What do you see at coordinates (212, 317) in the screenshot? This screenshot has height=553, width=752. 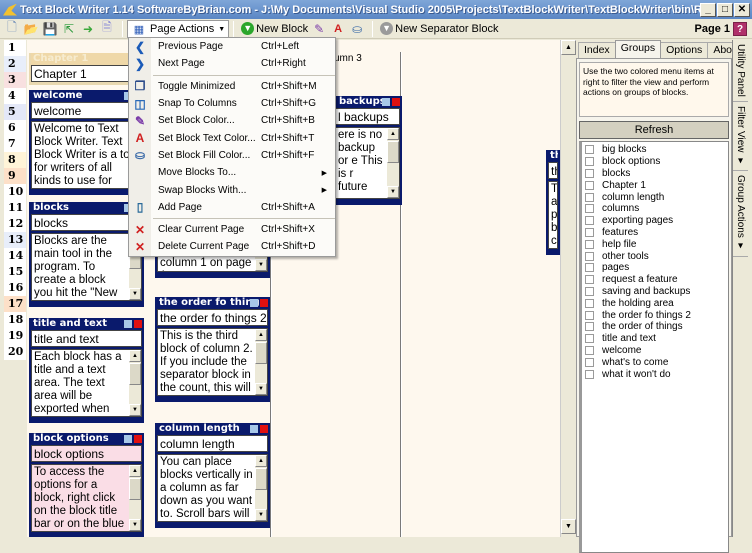 I see `block-title-field: the order fo things 2` at bounding box center [212, 317].